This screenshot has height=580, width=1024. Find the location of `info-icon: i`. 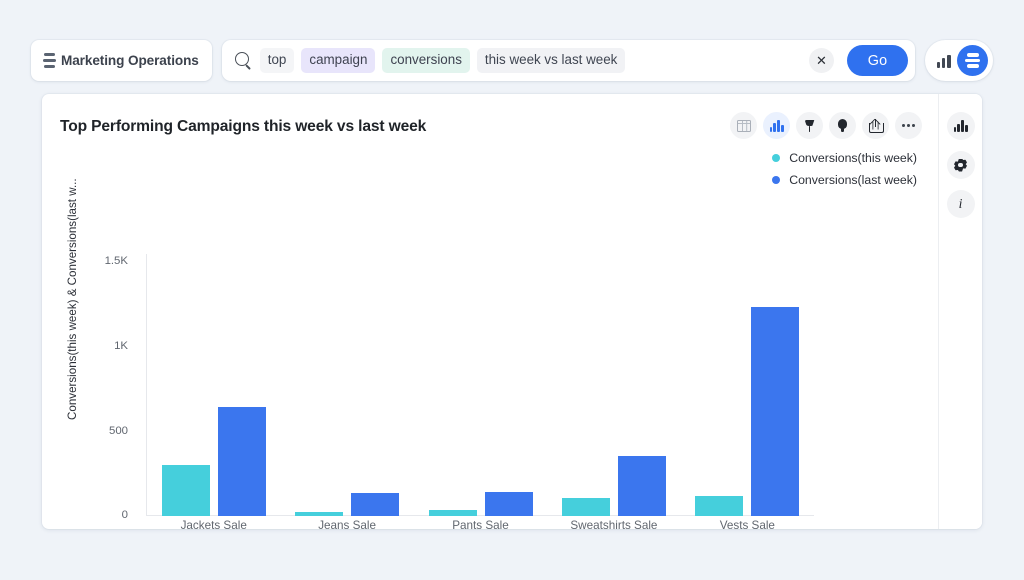

info-icon: i is located at coordinates (960, 204).